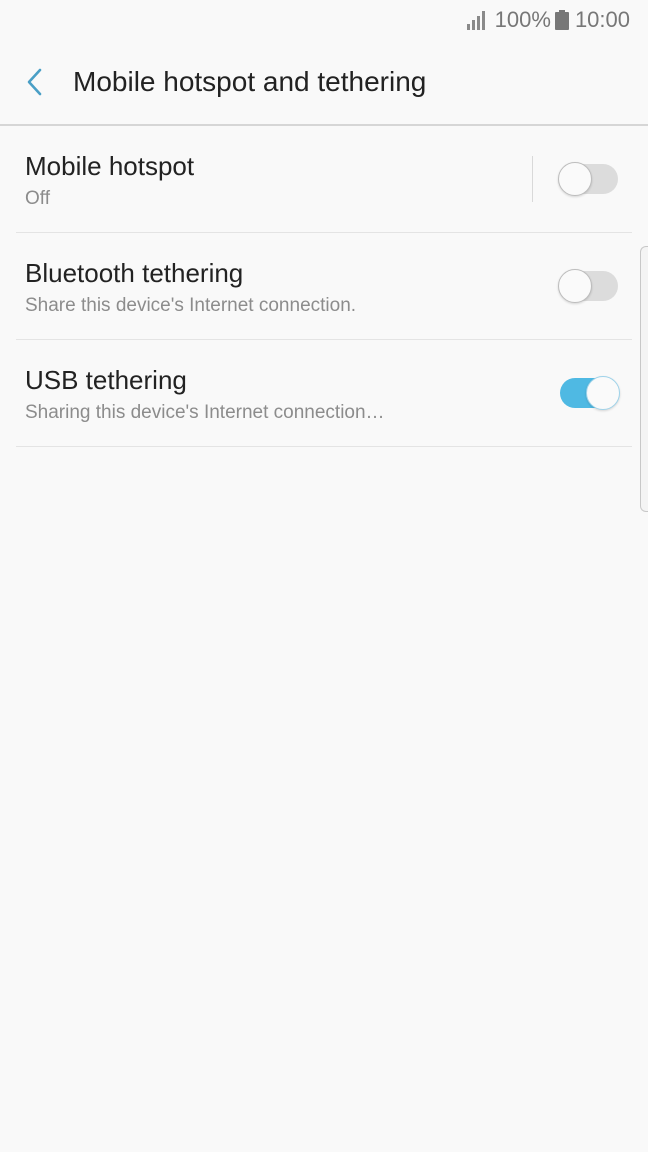 The height and width of the screenshot is (1152, 648). Describe the element at coordinates (532, 179) in the screenshot. I see `divider` at that location.